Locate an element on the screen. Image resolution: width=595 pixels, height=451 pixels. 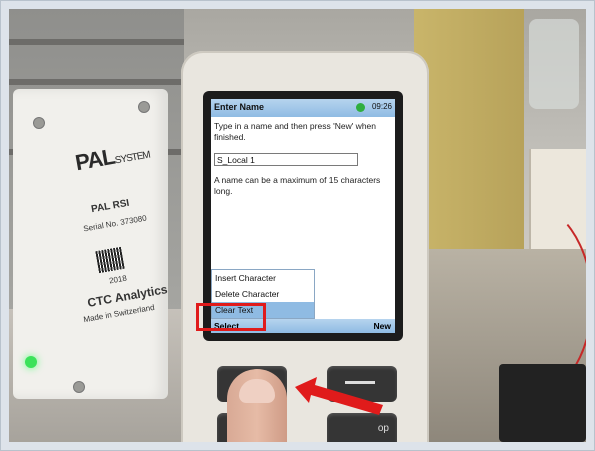
model-label: PAL RSI is located at coordinates (110, 206).